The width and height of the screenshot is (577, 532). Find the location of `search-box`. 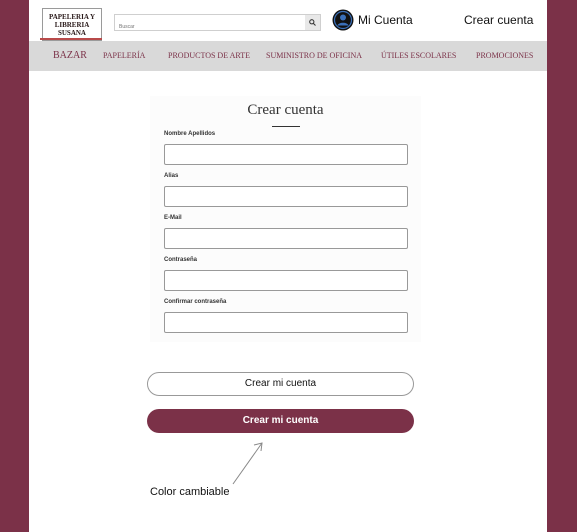

search-box is located at coordinates (217, 24).